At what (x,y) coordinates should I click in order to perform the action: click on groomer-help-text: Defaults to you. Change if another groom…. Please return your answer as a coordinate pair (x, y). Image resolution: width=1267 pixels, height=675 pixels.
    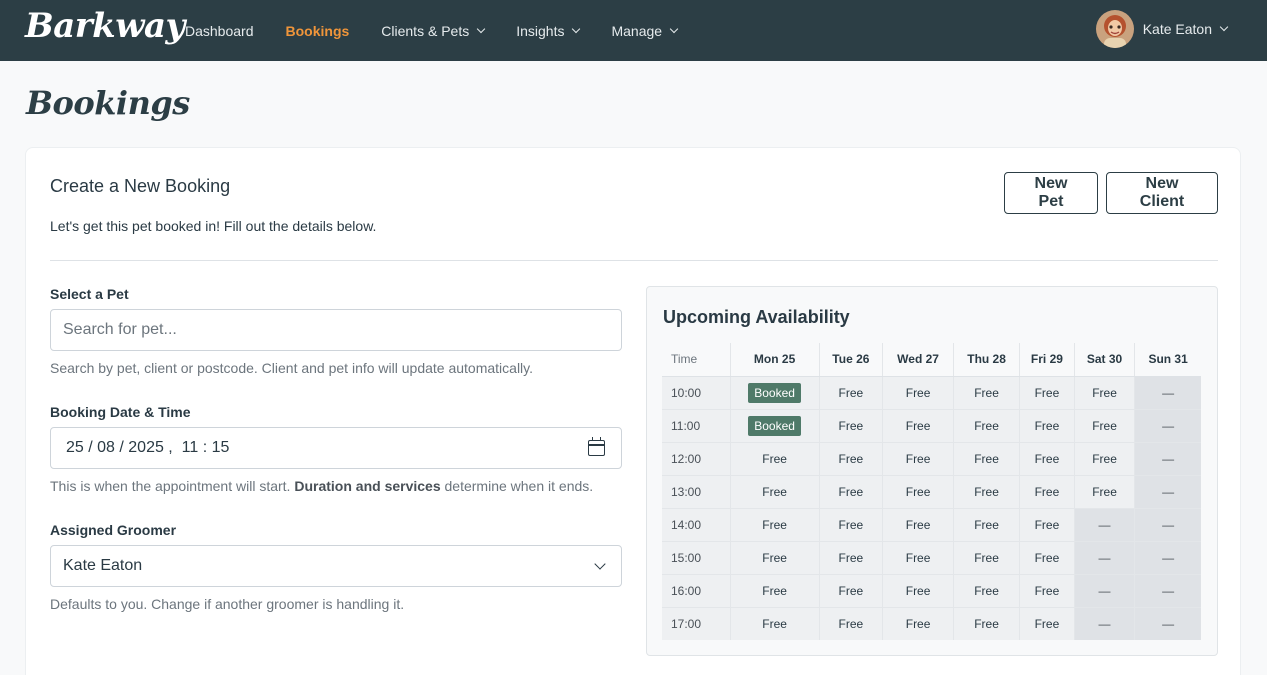
    Looking at the image, I should click on (227, 604).